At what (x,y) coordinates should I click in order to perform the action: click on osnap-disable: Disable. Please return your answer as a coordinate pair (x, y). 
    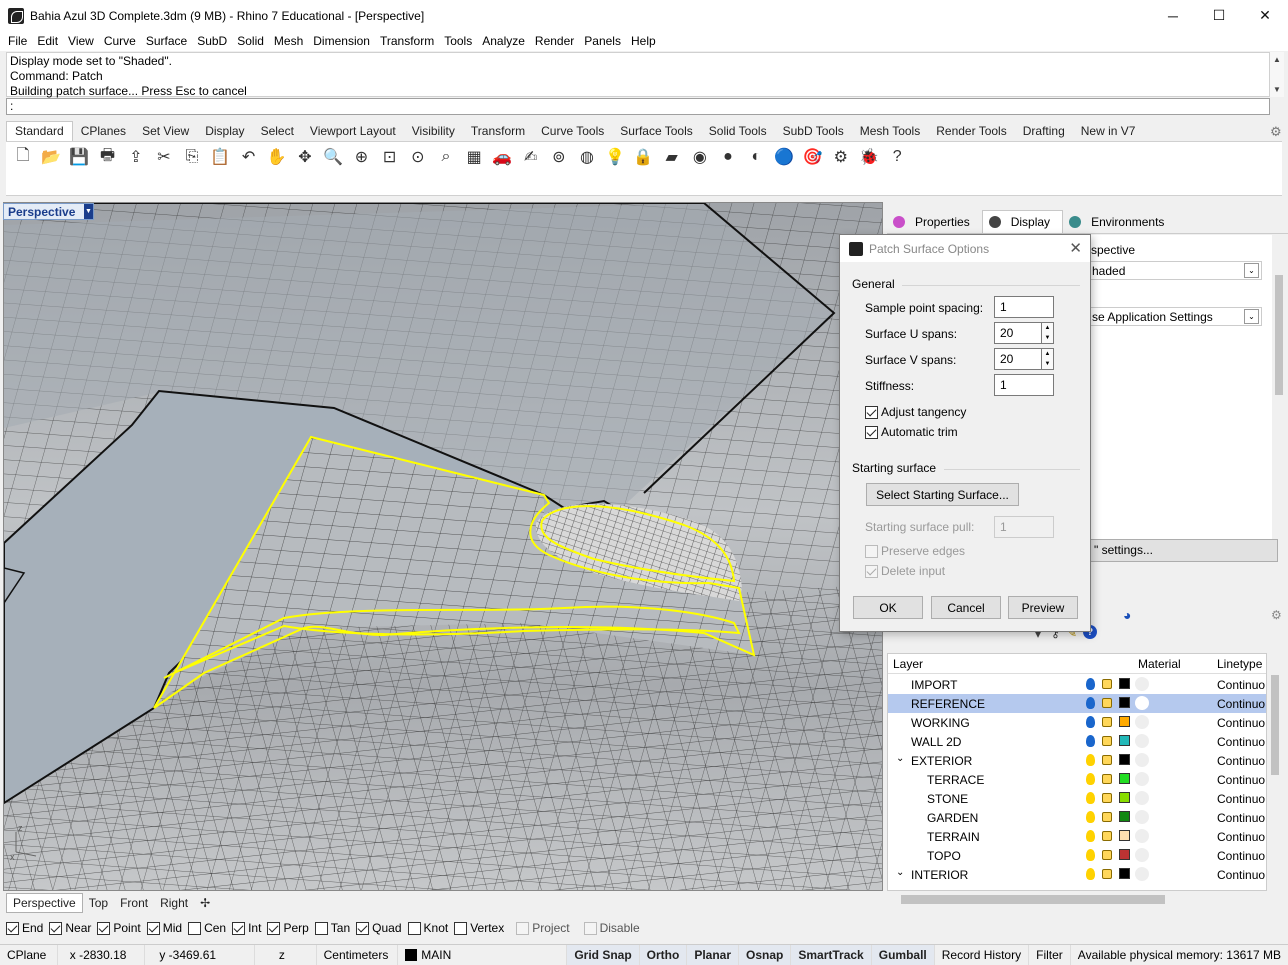
    Looking at the image, I should click on (611, 928).